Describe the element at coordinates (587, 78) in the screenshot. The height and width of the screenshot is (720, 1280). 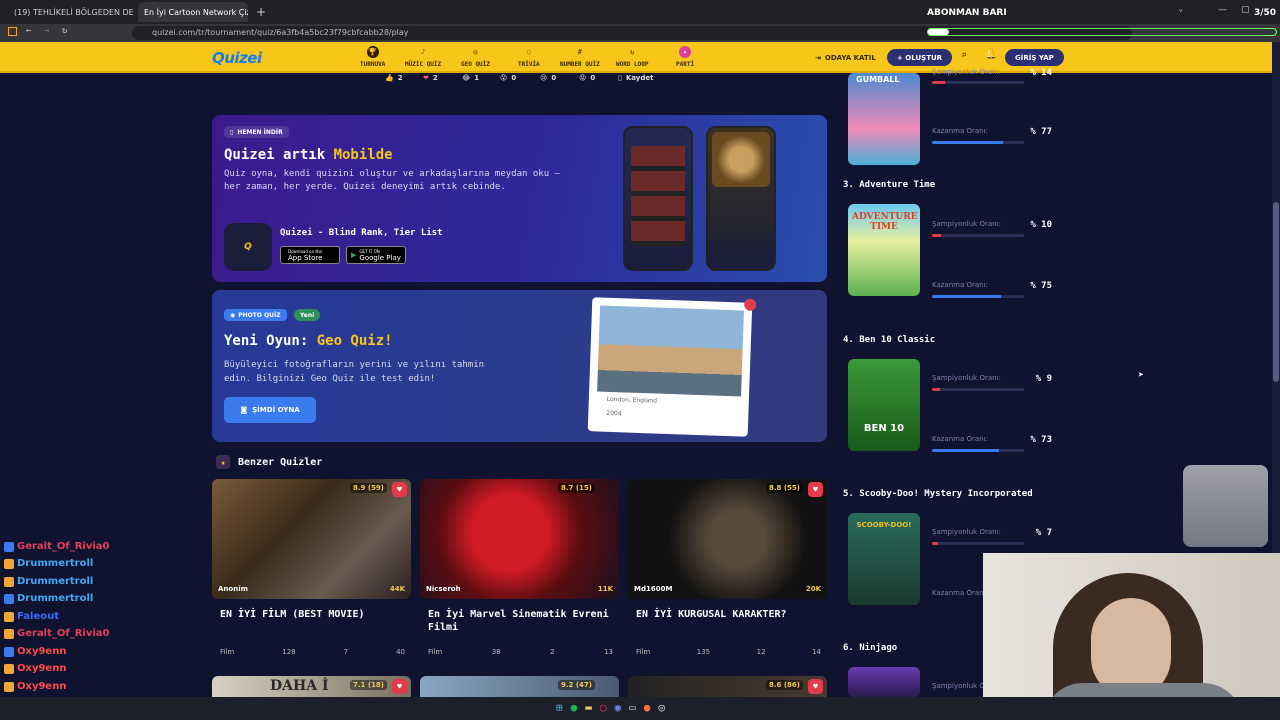
I see `reaction-angry: 😡 0` at that location.